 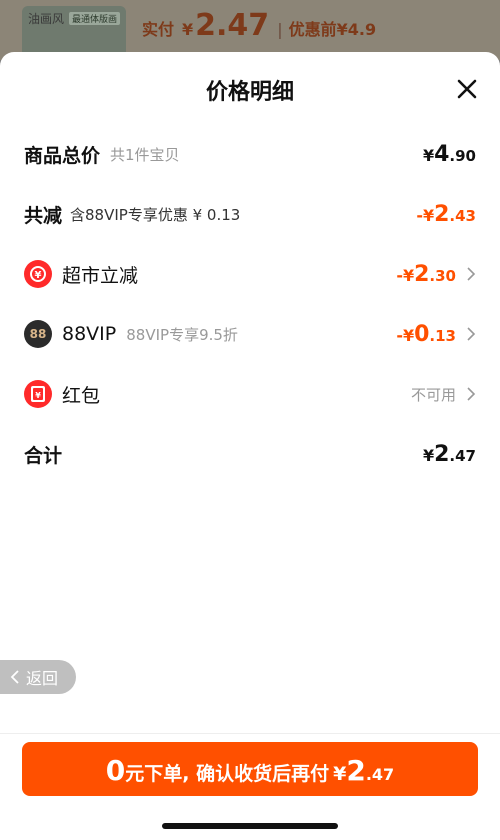 I want to click on cta-zero: 0, so click(x=115, y=770).